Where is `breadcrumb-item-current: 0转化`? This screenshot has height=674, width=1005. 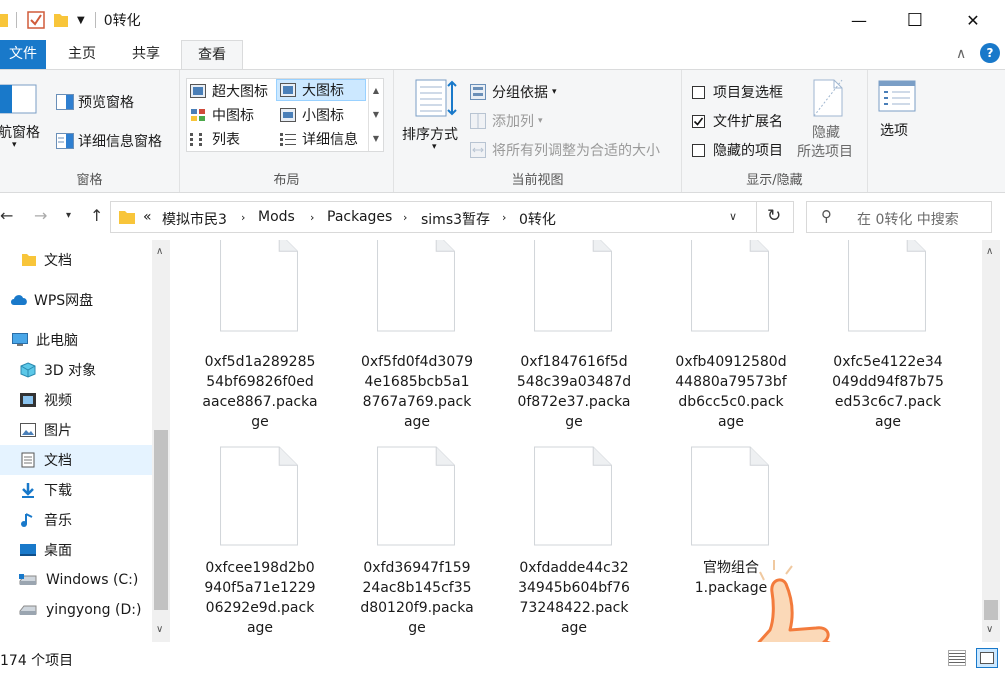 breadcrumb-item-current: 0转化 is located at coordinates (537, 219).